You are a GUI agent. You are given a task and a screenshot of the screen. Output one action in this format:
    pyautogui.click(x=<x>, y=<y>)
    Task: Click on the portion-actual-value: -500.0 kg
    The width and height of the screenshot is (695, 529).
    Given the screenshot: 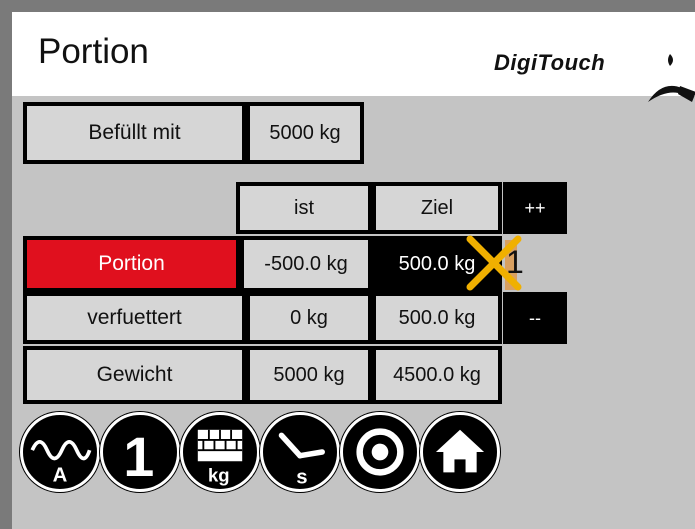 What is the action you would take?
    pyautogui.click(x=306, y=264)
    